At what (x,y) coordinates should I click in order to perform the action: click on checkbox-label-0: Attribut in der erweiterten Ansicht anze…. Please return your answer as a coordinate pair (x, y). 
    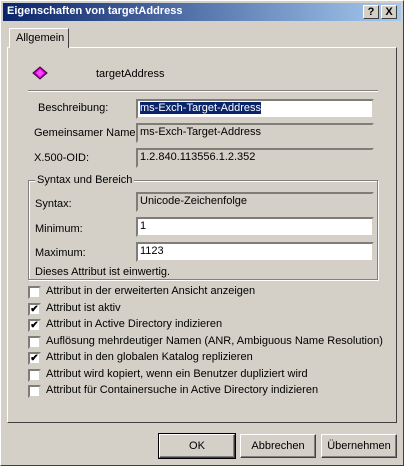
    Looking at the image, I should click on (150, 291).